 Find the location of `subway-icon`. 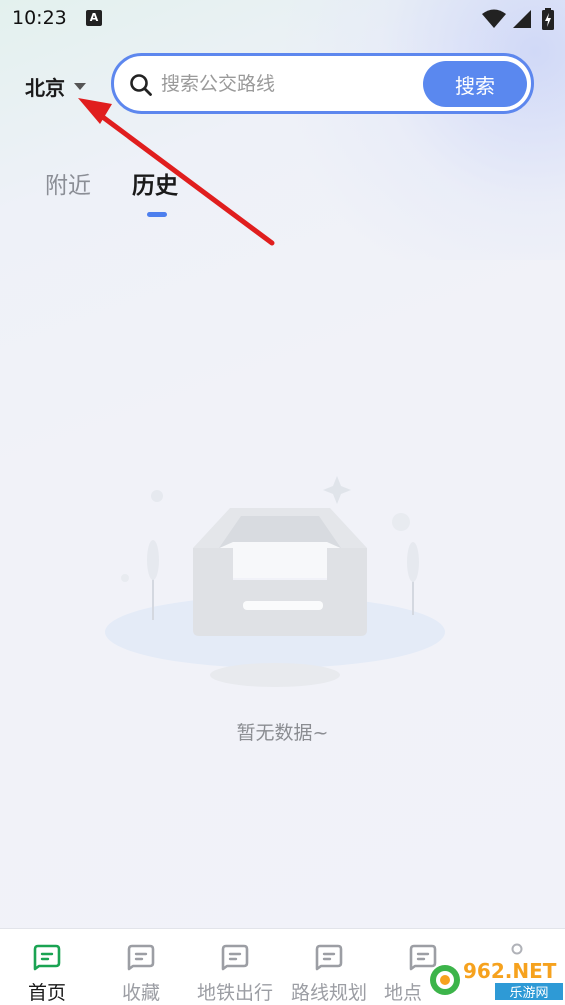

subway-icon is located at coordinates (235, 957).